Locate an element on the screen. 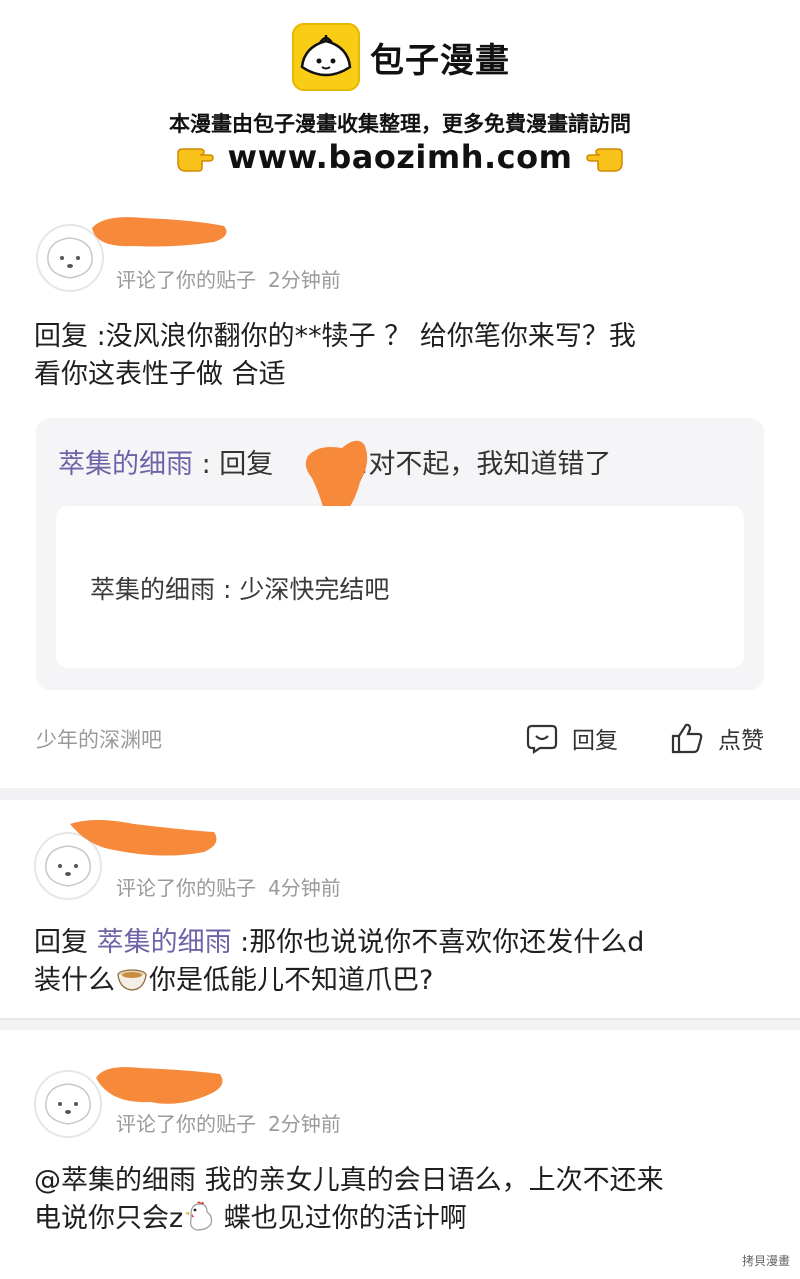 The height and width of the screenshot is (1279, 800). reply-rest: :那你也说说你不喜欢你还发什么d is located at coordinates (438, 942).